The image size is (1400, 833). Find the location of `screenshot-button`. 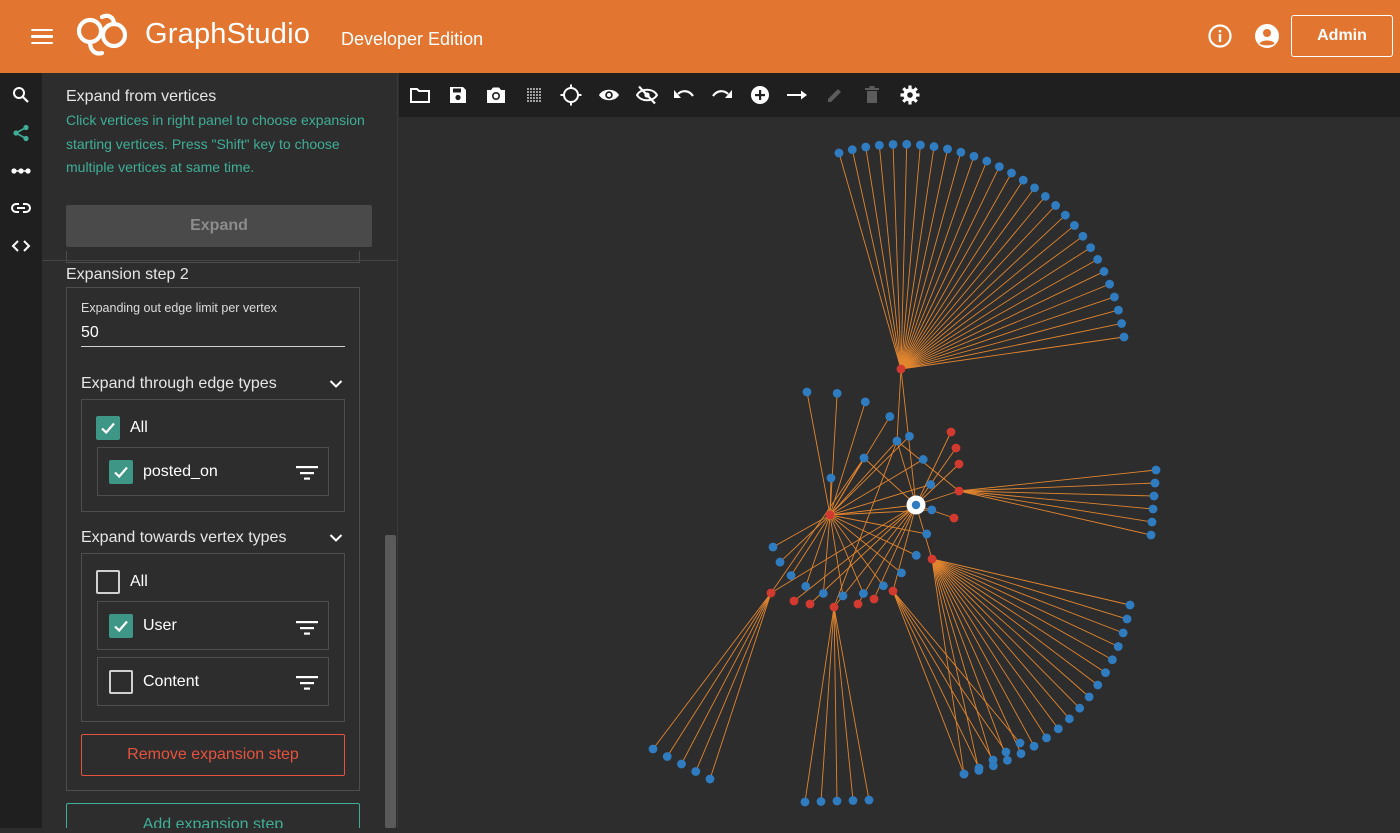

screenshot-button is located at coordinates (496, 95).